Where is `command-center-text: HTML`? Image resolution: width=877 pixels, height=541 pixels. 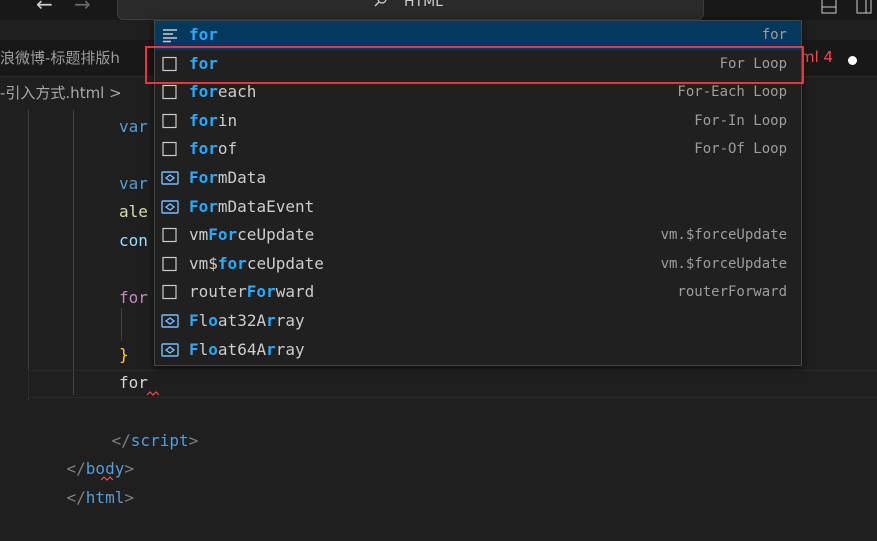 command-center-text: HTML is located at coordinates (423, 5).